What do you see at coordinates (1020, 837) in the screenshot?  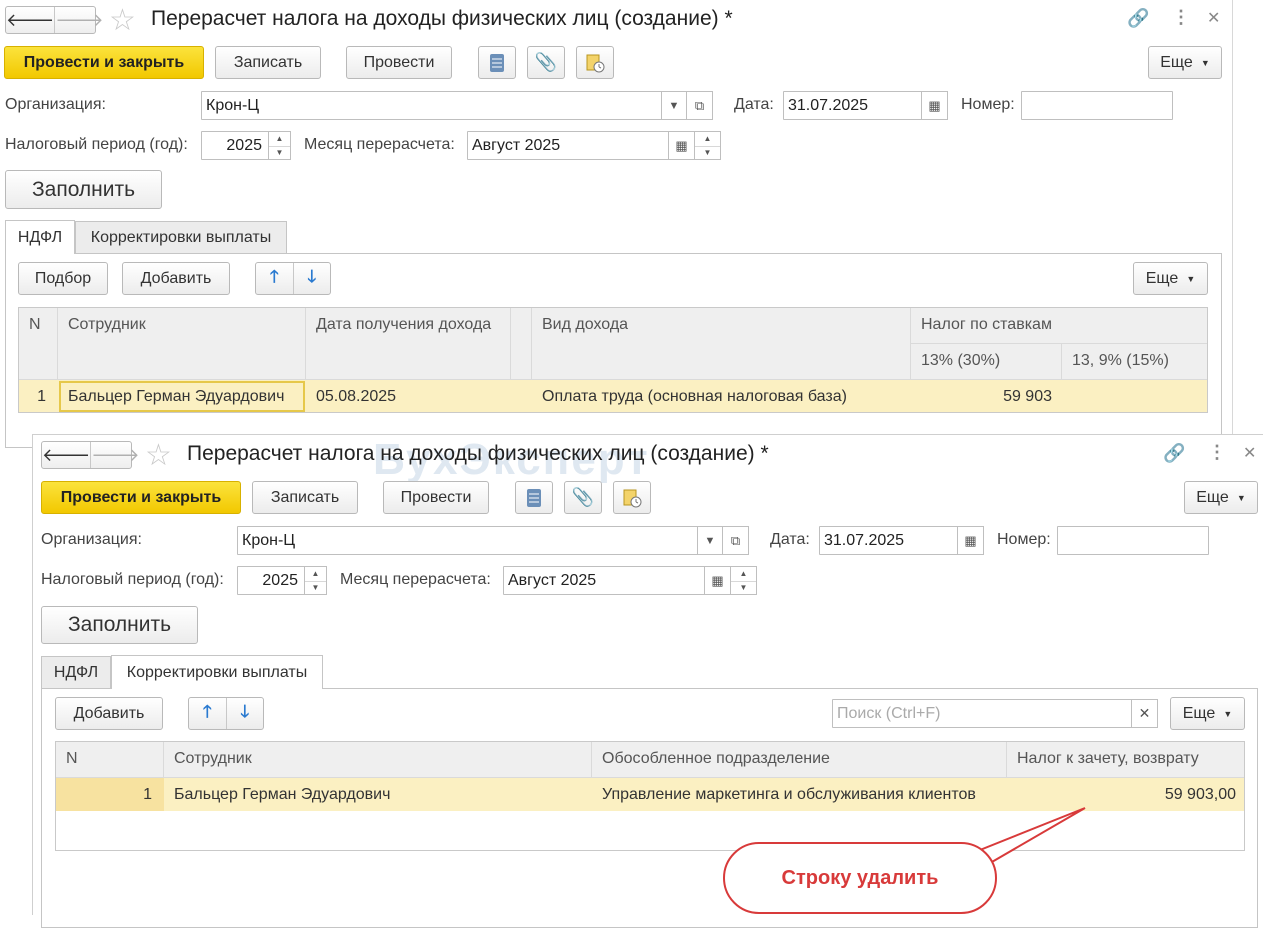 I see `callout-pointer` at bounding box center [1020, 837].